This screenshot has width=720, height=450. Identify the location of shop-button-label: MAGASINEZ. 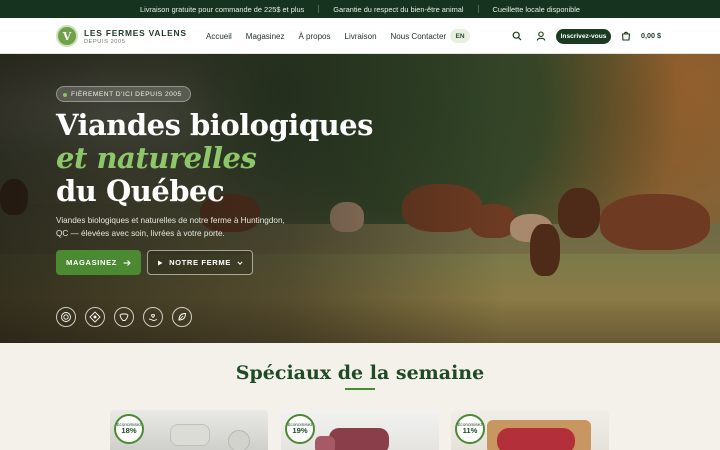
(91, 262).